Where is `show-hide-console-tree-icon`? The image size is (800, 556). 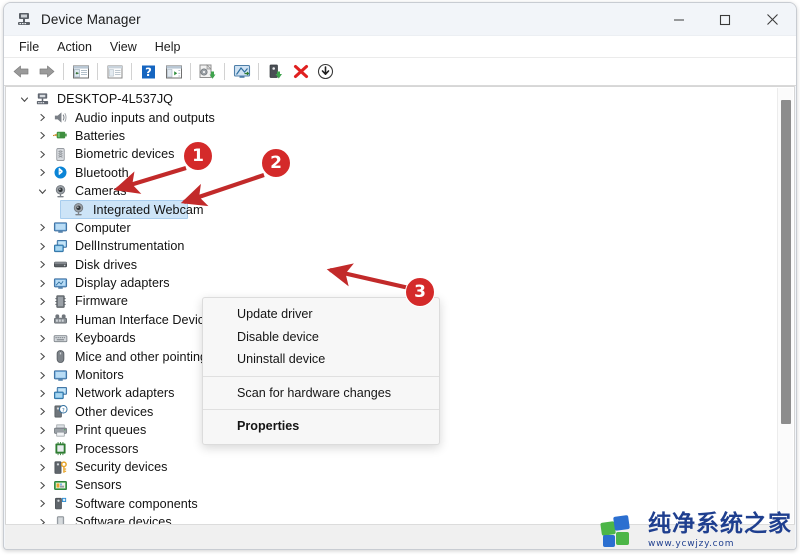 show-hide-console-tree-icon is located at coordinates (80, 72).